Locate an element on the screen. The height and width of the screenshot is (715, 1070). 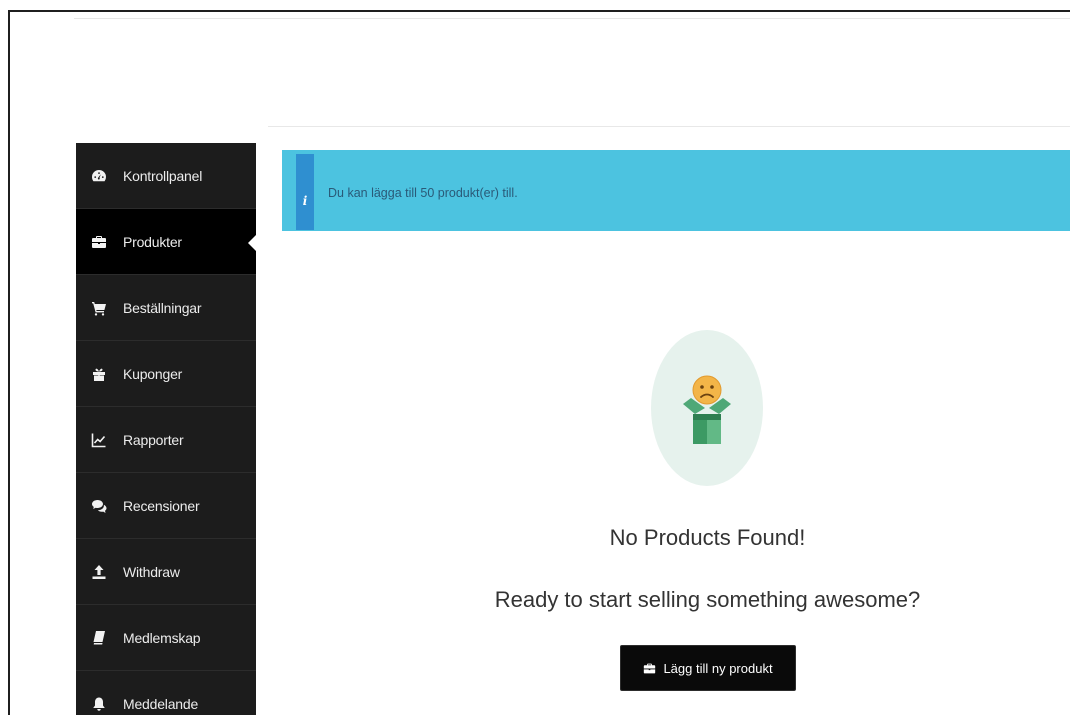
sidebar-item-kuponger: Kuponger is located at coordinates (166, 374).